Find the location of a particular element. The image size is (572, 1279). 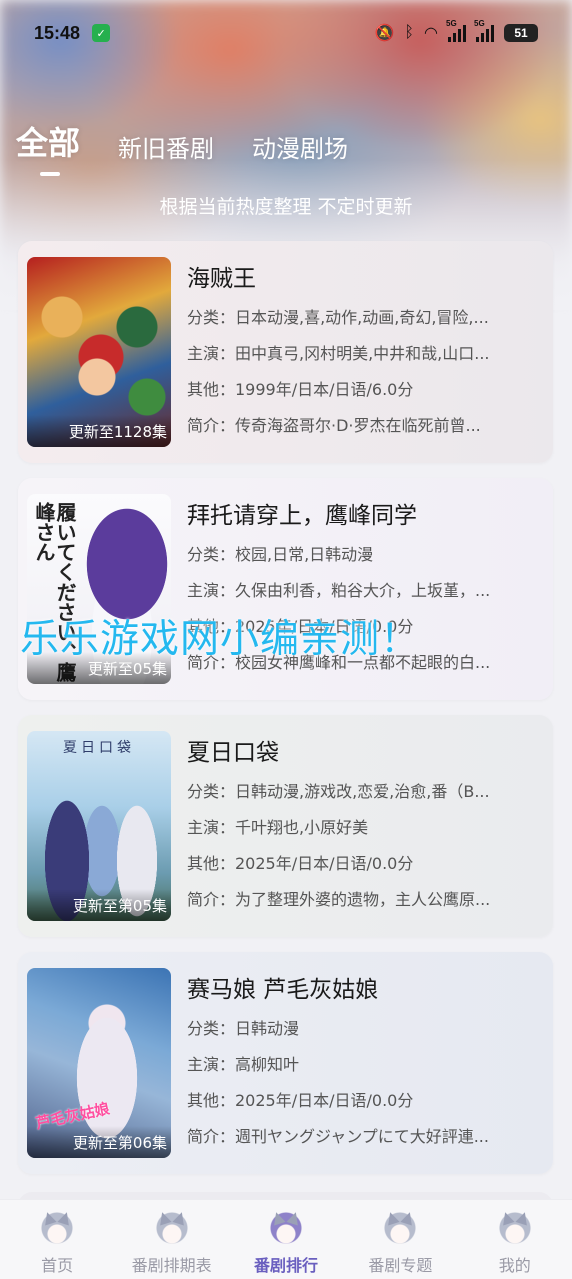

status-icons: 🔕 ᛒ ◠ 5G 5G 51 is located at coordinates (456, 31).